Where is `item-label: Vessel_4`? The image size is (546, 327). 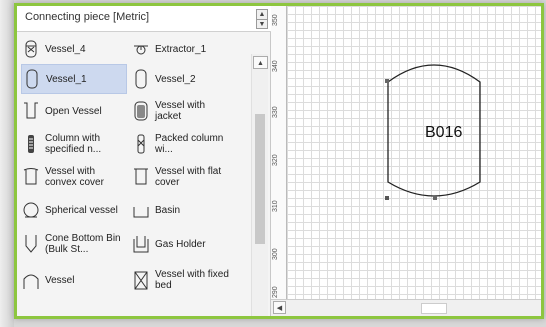 item-label: Vessel_4 is located at coordinates (65, 49).